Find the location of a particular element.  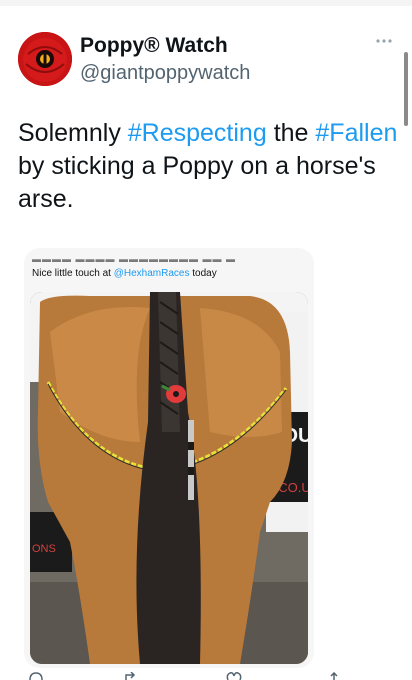

account-handle: @giantpoppywatch is located at coordinates (165, 73).